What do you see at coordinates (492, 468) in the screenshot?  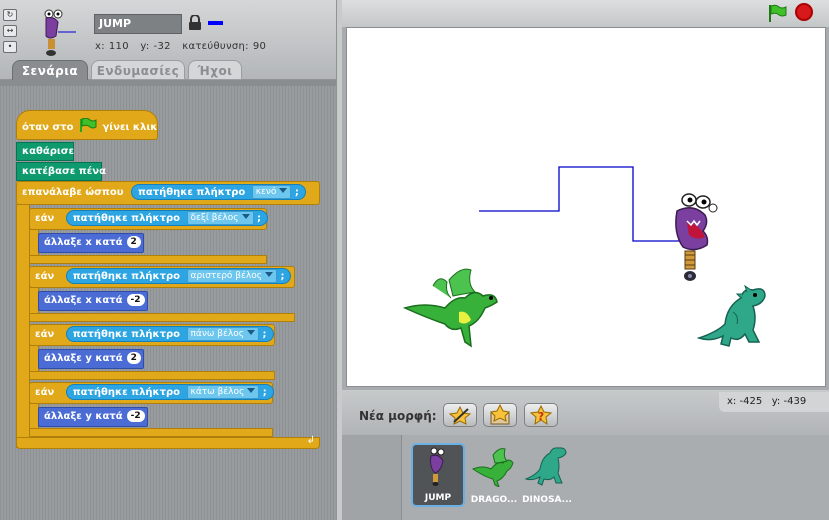 I see `dragon-thumb` at bounding box center [492, 468].